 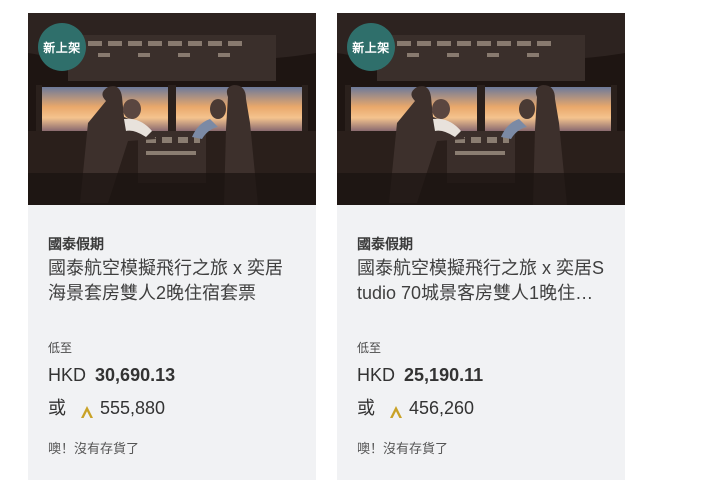 I want to click on product-title: 國泰航空模擬飛行之旅 x 奕居海景套房雙人2晚住宿套票, so click(x=172, y=281).